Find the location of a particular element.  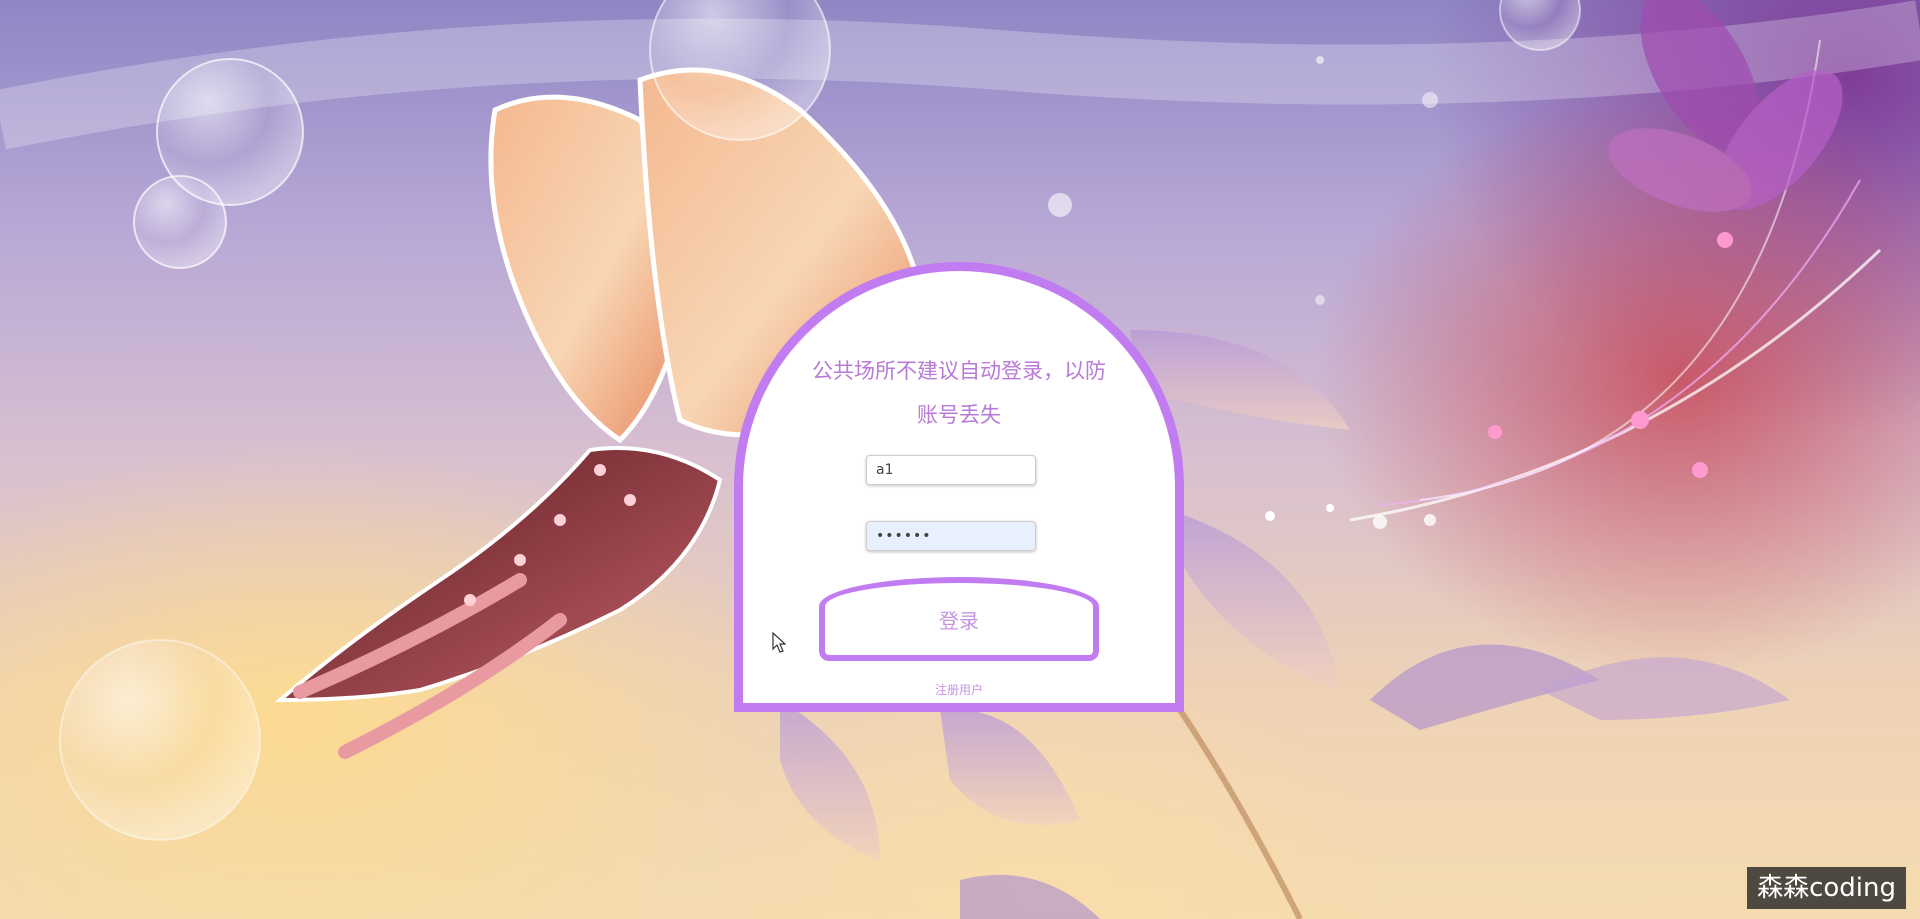

register-user-link: 注册用户 is located at coordinates (959, 689).